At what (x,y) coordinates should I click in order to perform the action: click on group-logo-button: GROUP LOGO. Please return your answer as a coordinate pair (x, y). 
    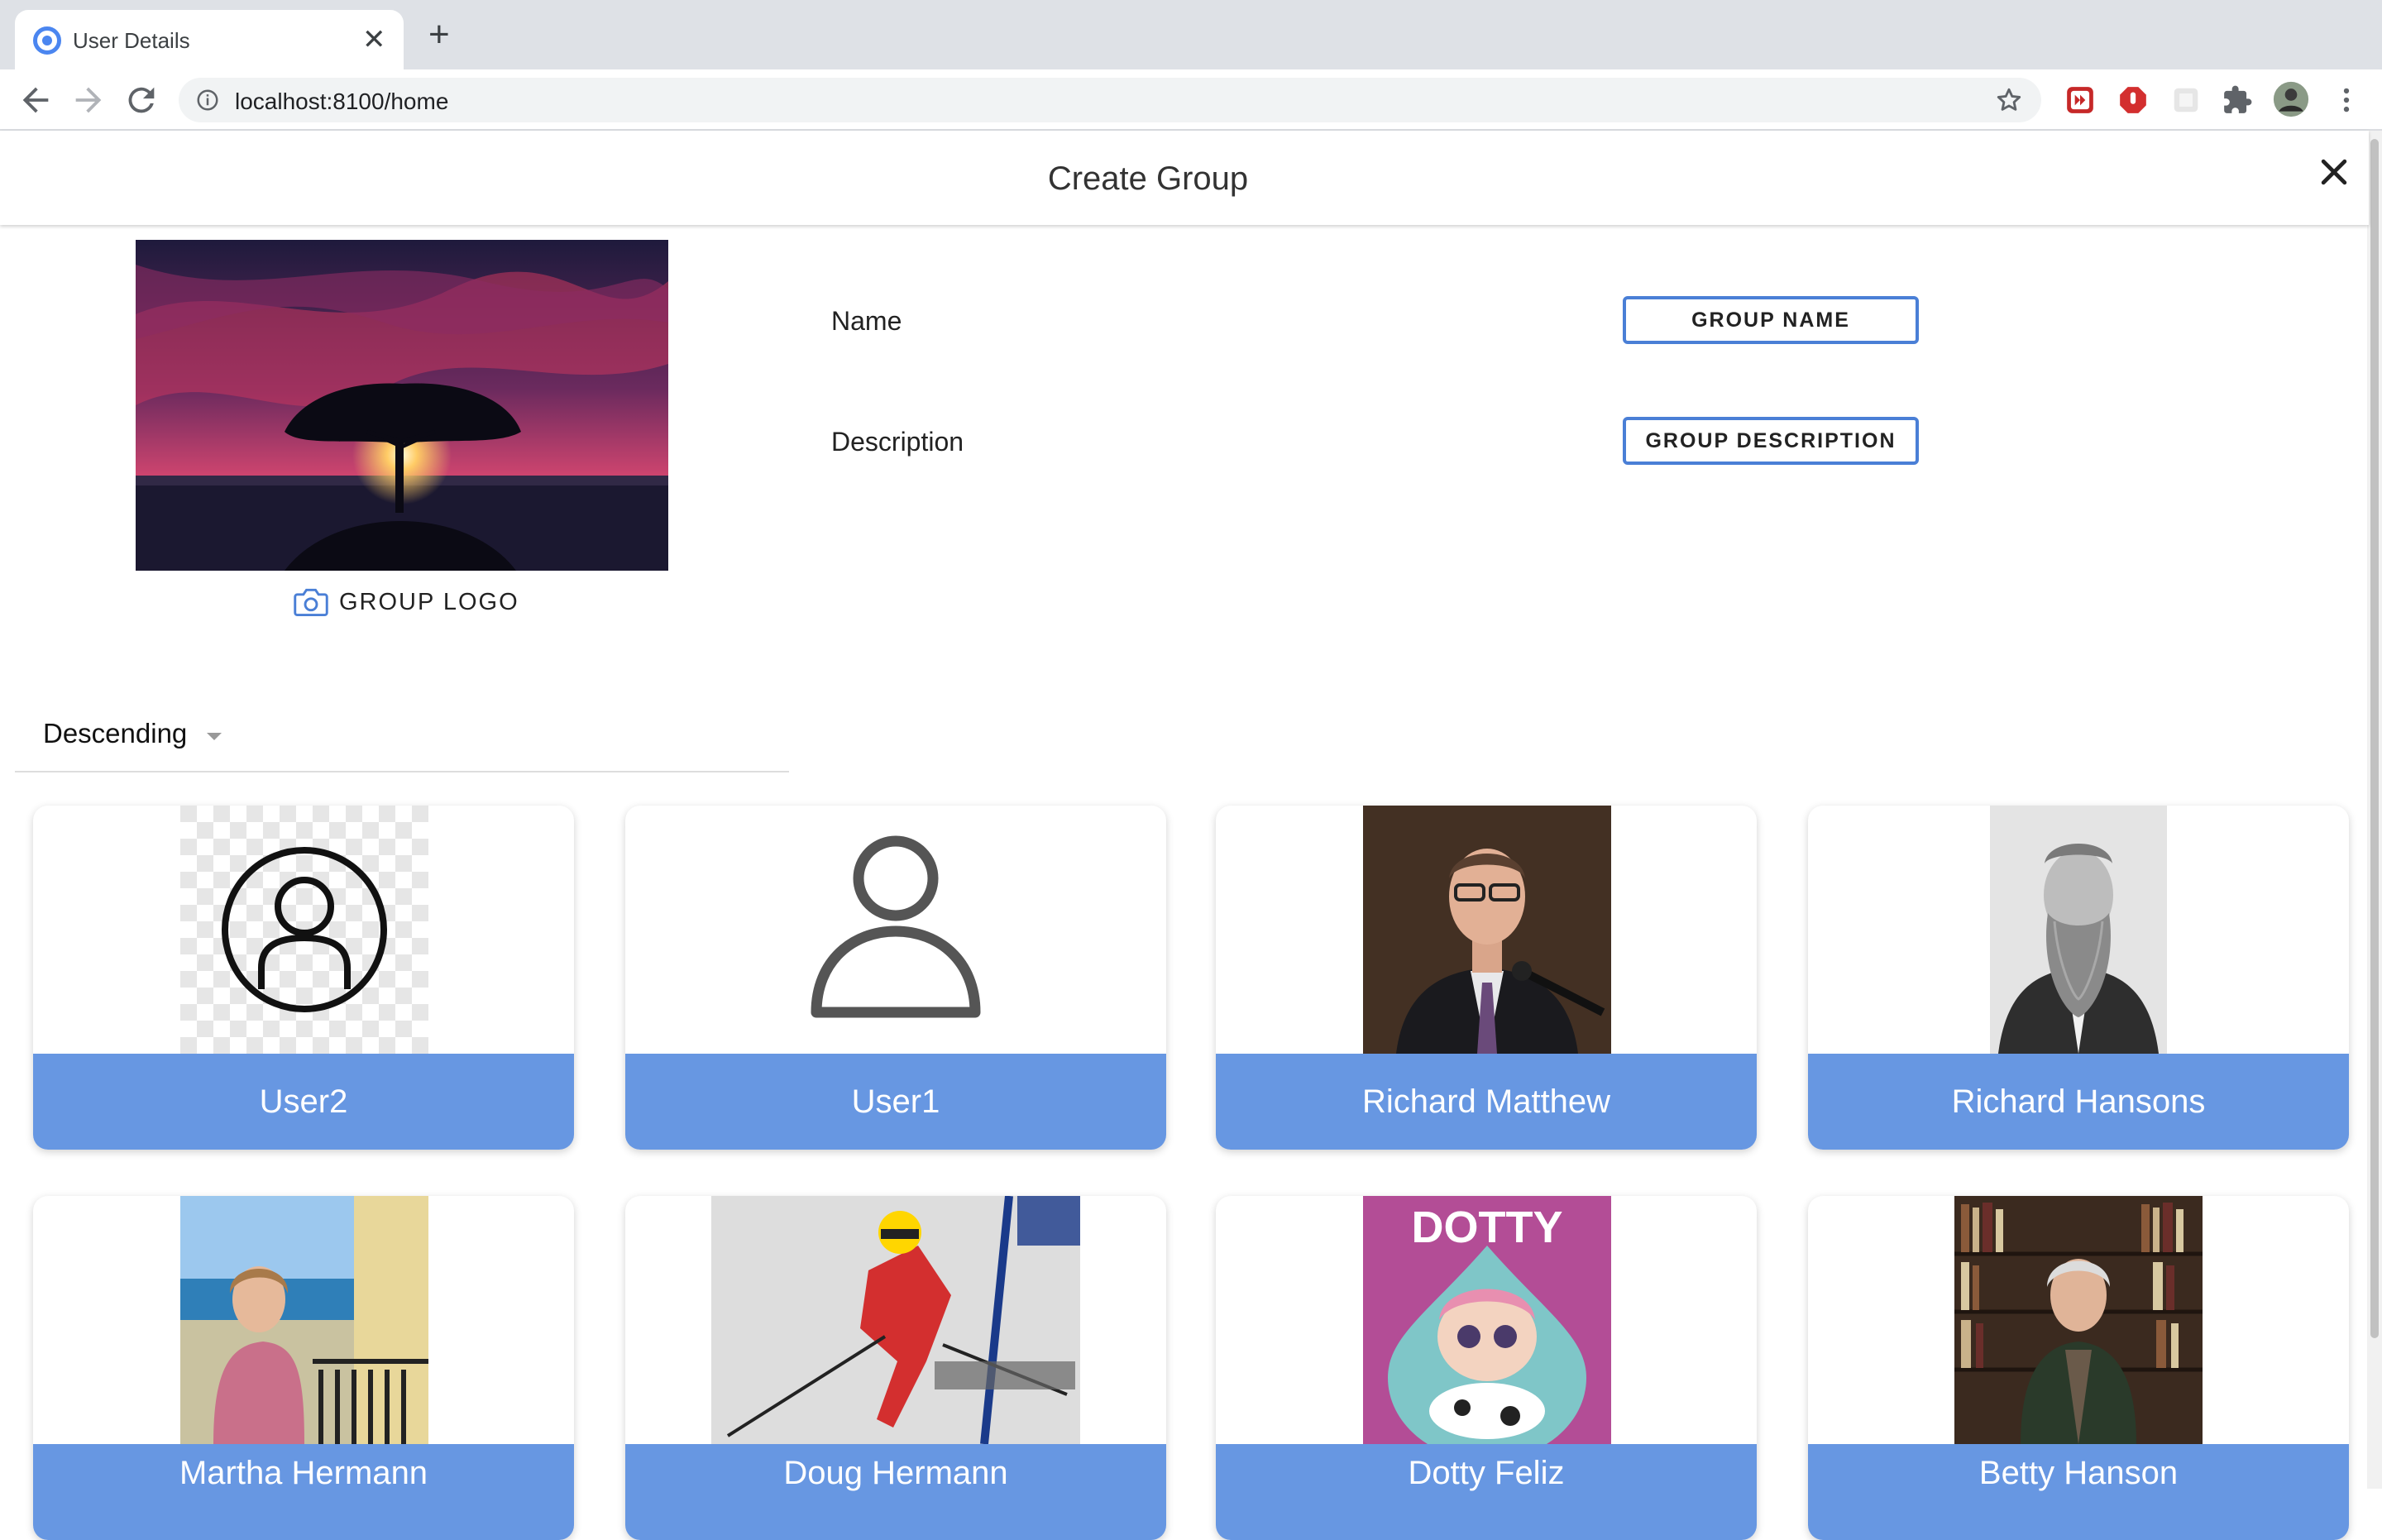
    Looking at the image, I should click on (406, 602).